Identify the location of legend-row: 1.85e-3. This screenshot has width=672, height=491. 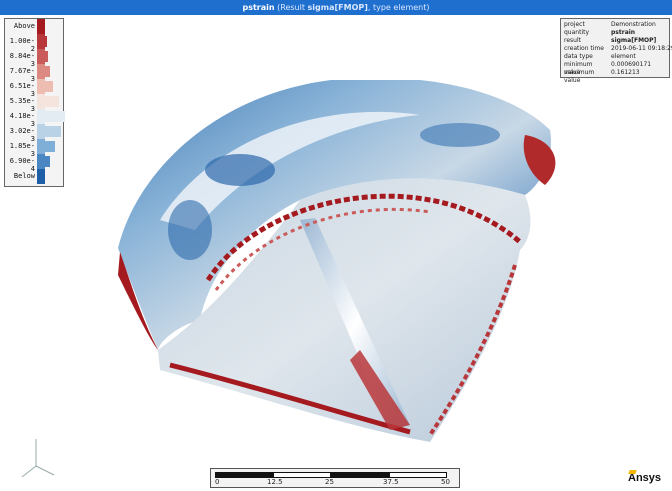
(34, 148).